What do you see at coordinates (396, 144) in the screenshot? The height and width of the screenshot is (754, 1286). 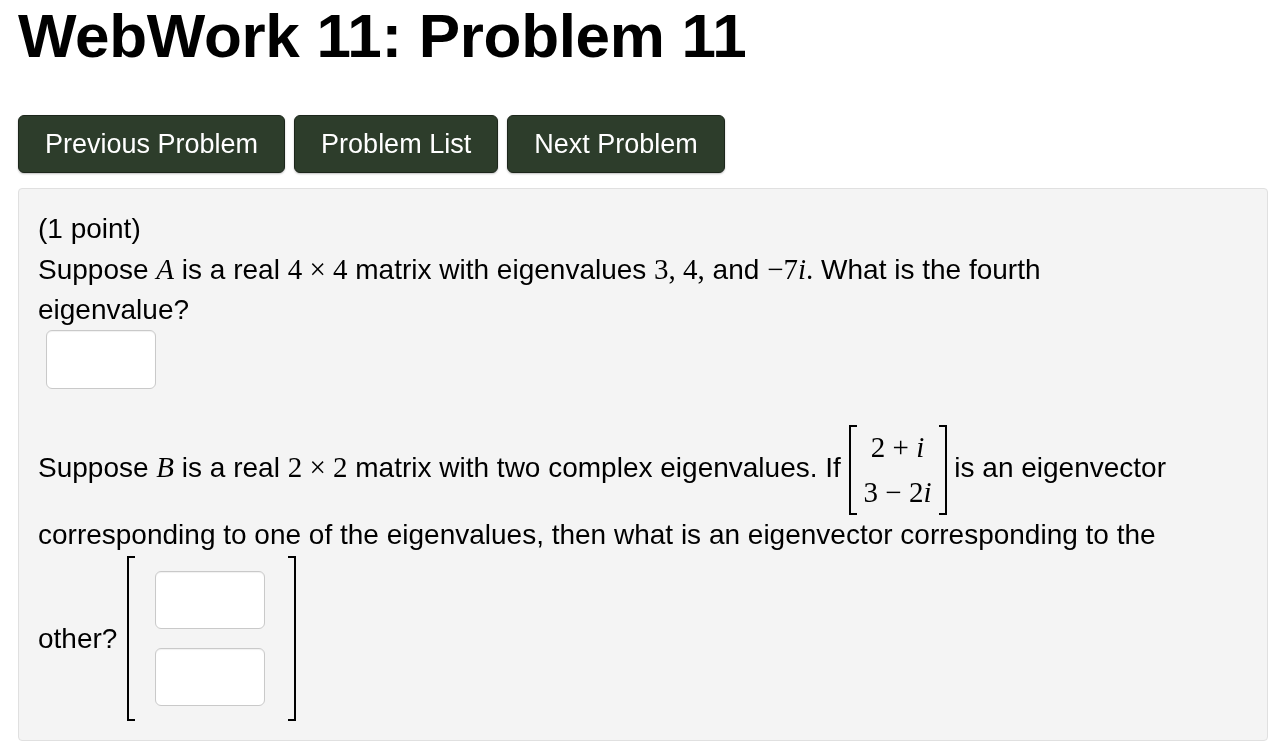 I see `nav-button: Problem List` at bounding box center [396, 144].